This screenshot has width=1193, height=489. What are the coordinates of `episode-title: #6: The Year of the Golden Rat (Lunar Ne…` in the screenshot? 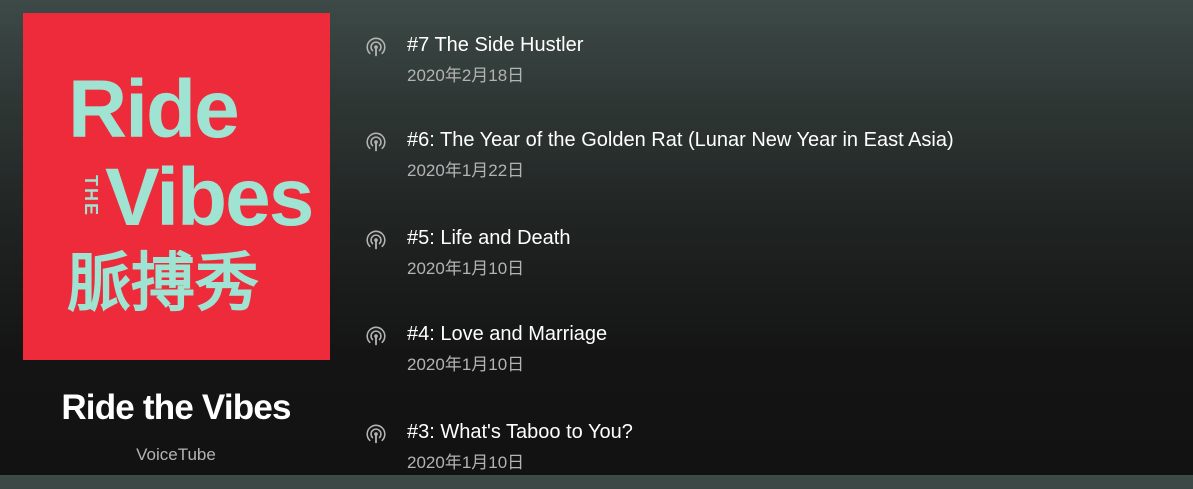 It's located at (680, 140).